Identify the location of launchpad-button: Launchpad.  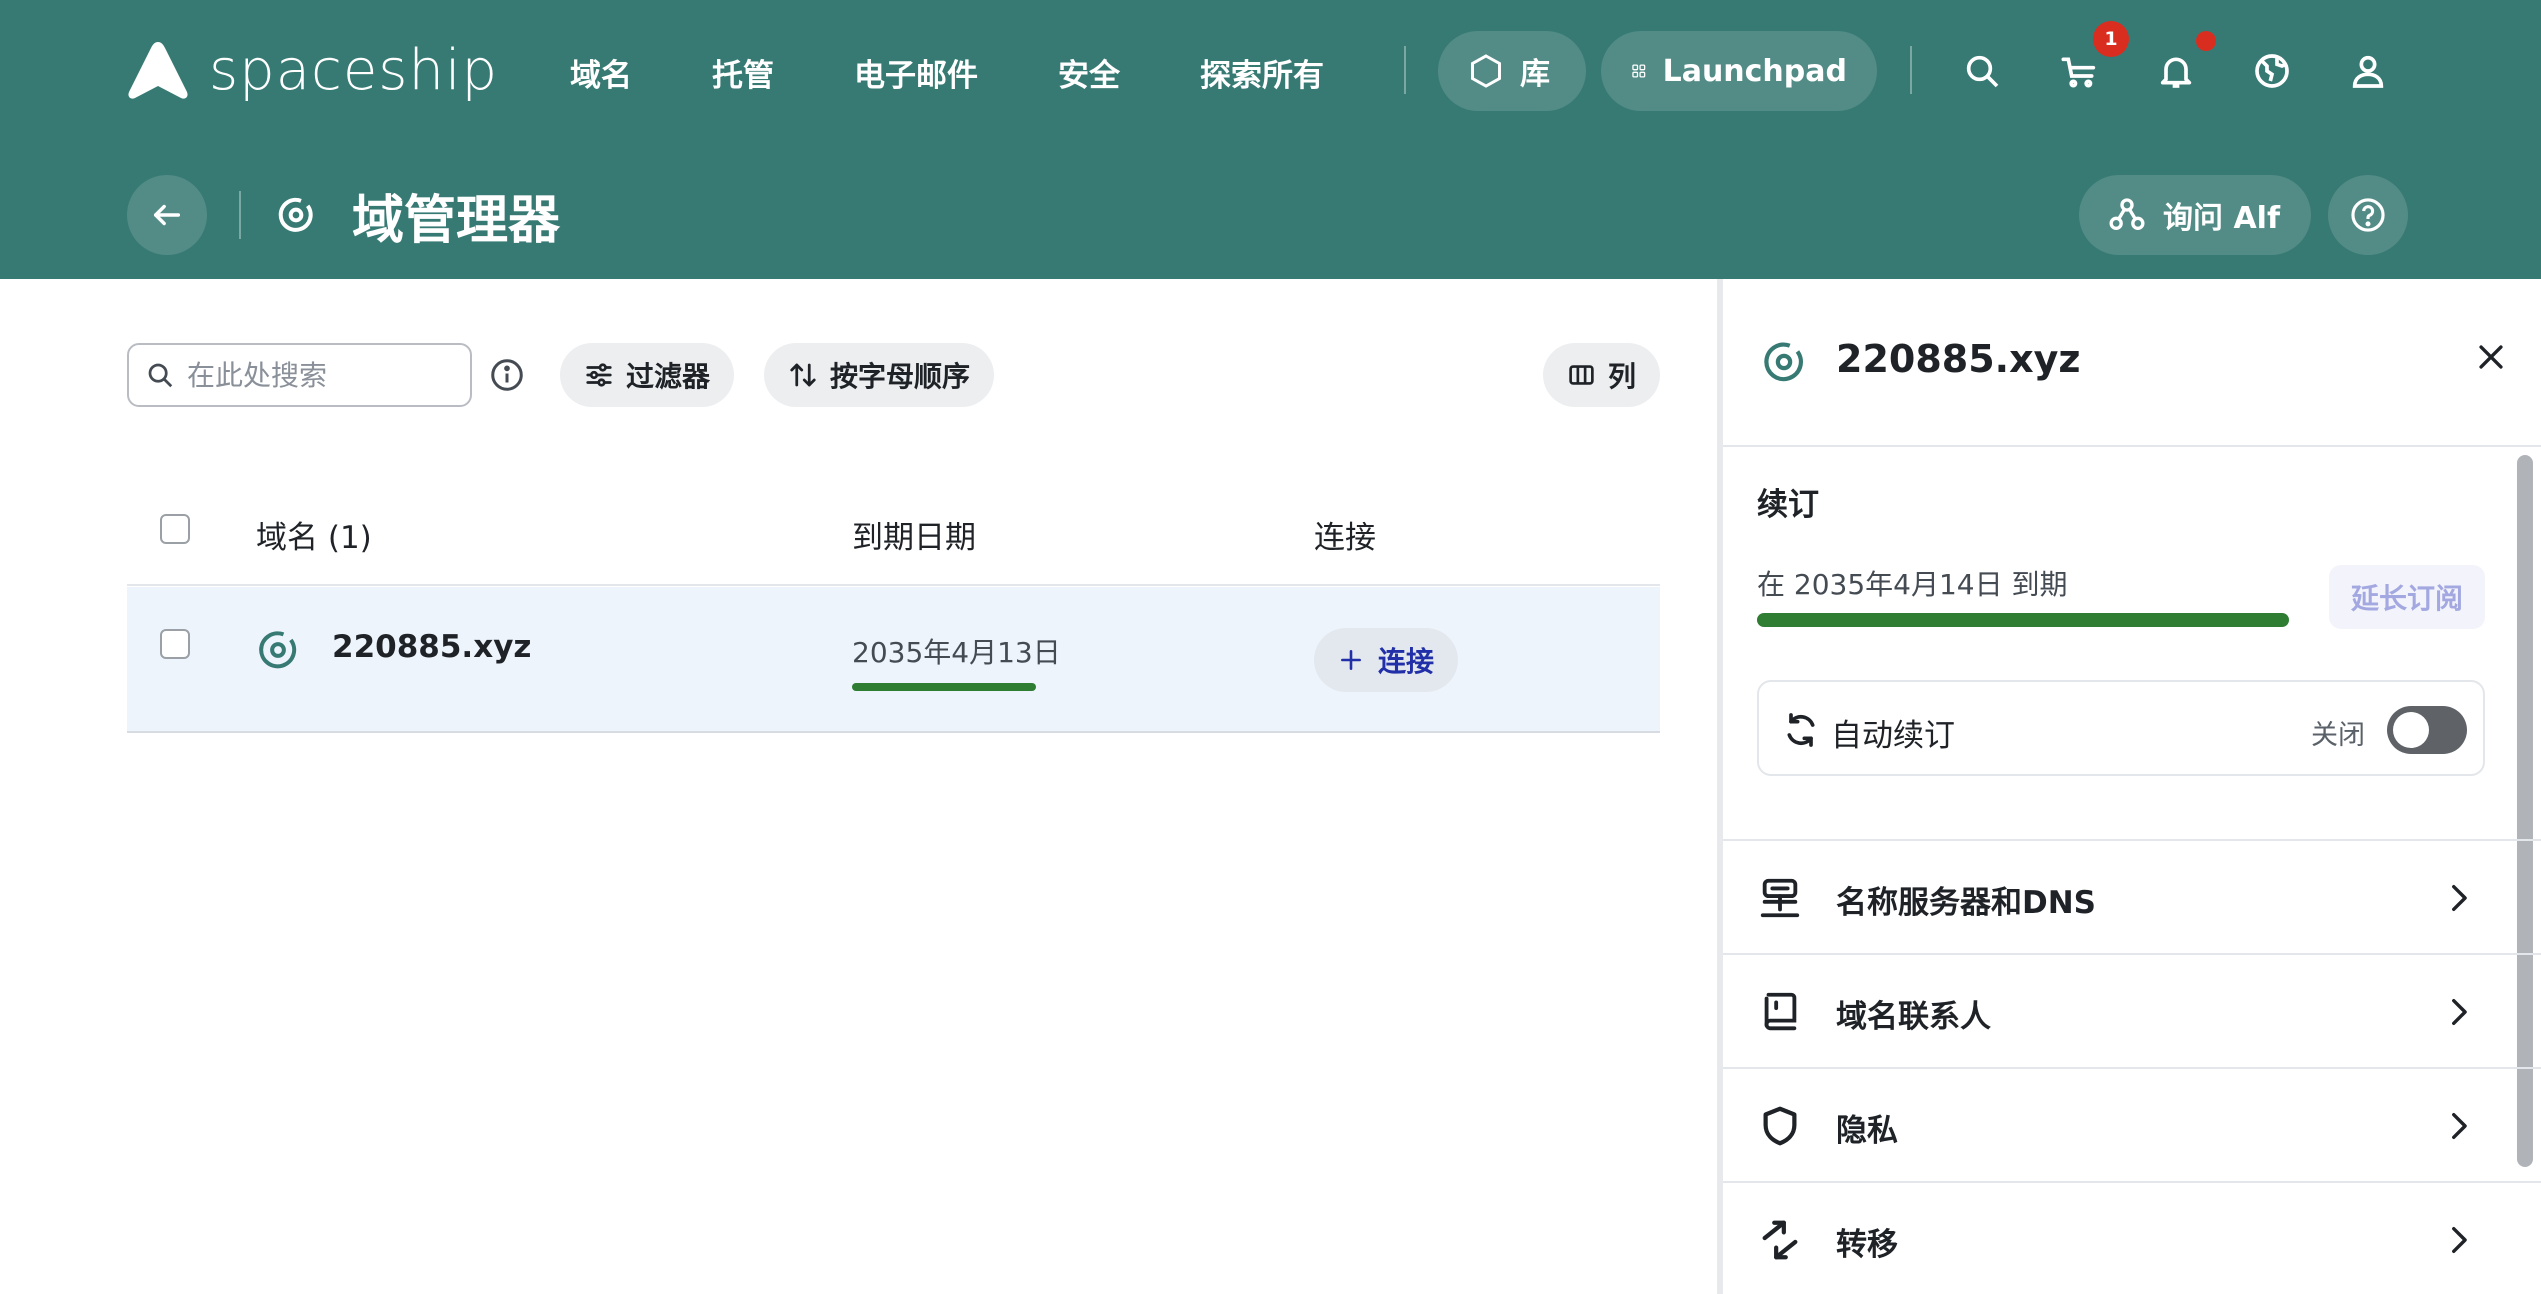
(1739, 71).